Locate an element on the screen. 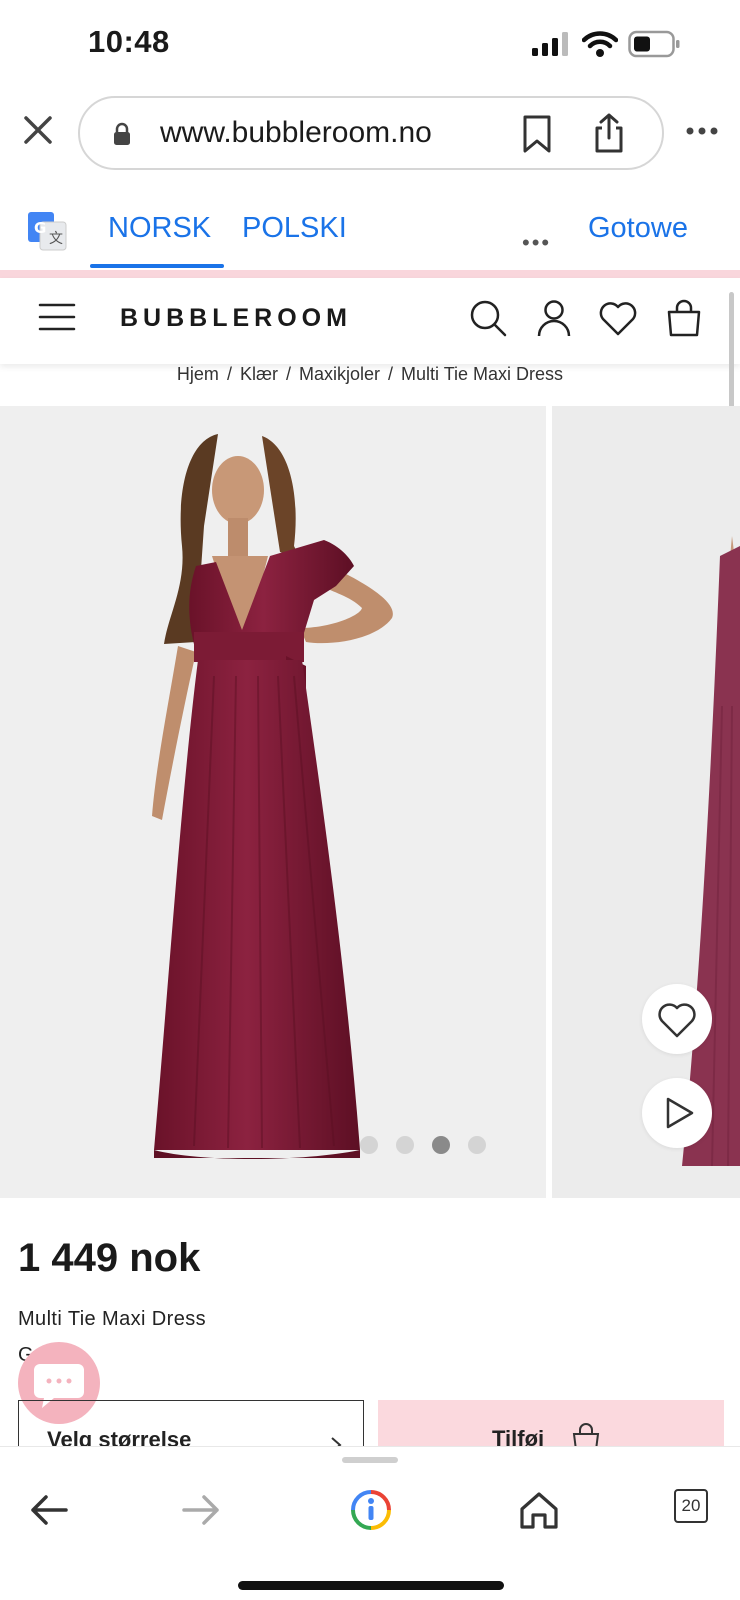 The height and width of the screenshot is (1600, 740). address-bar: www.bubbleroom.no is located at coordinates (371, 133).